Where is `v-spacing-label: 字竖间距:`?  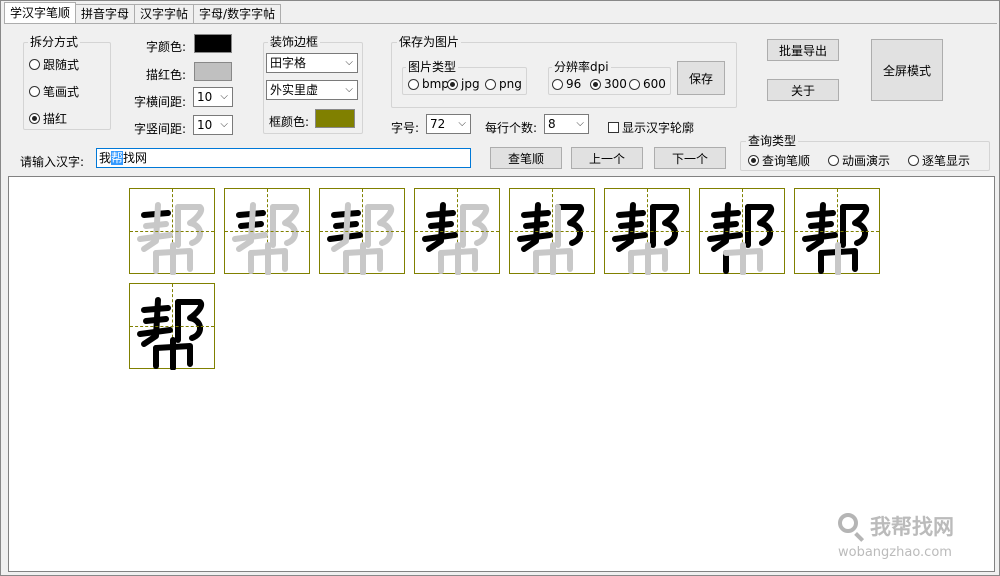
v-spacing-label: 字竖间距: is located at coordinates (159, 129).